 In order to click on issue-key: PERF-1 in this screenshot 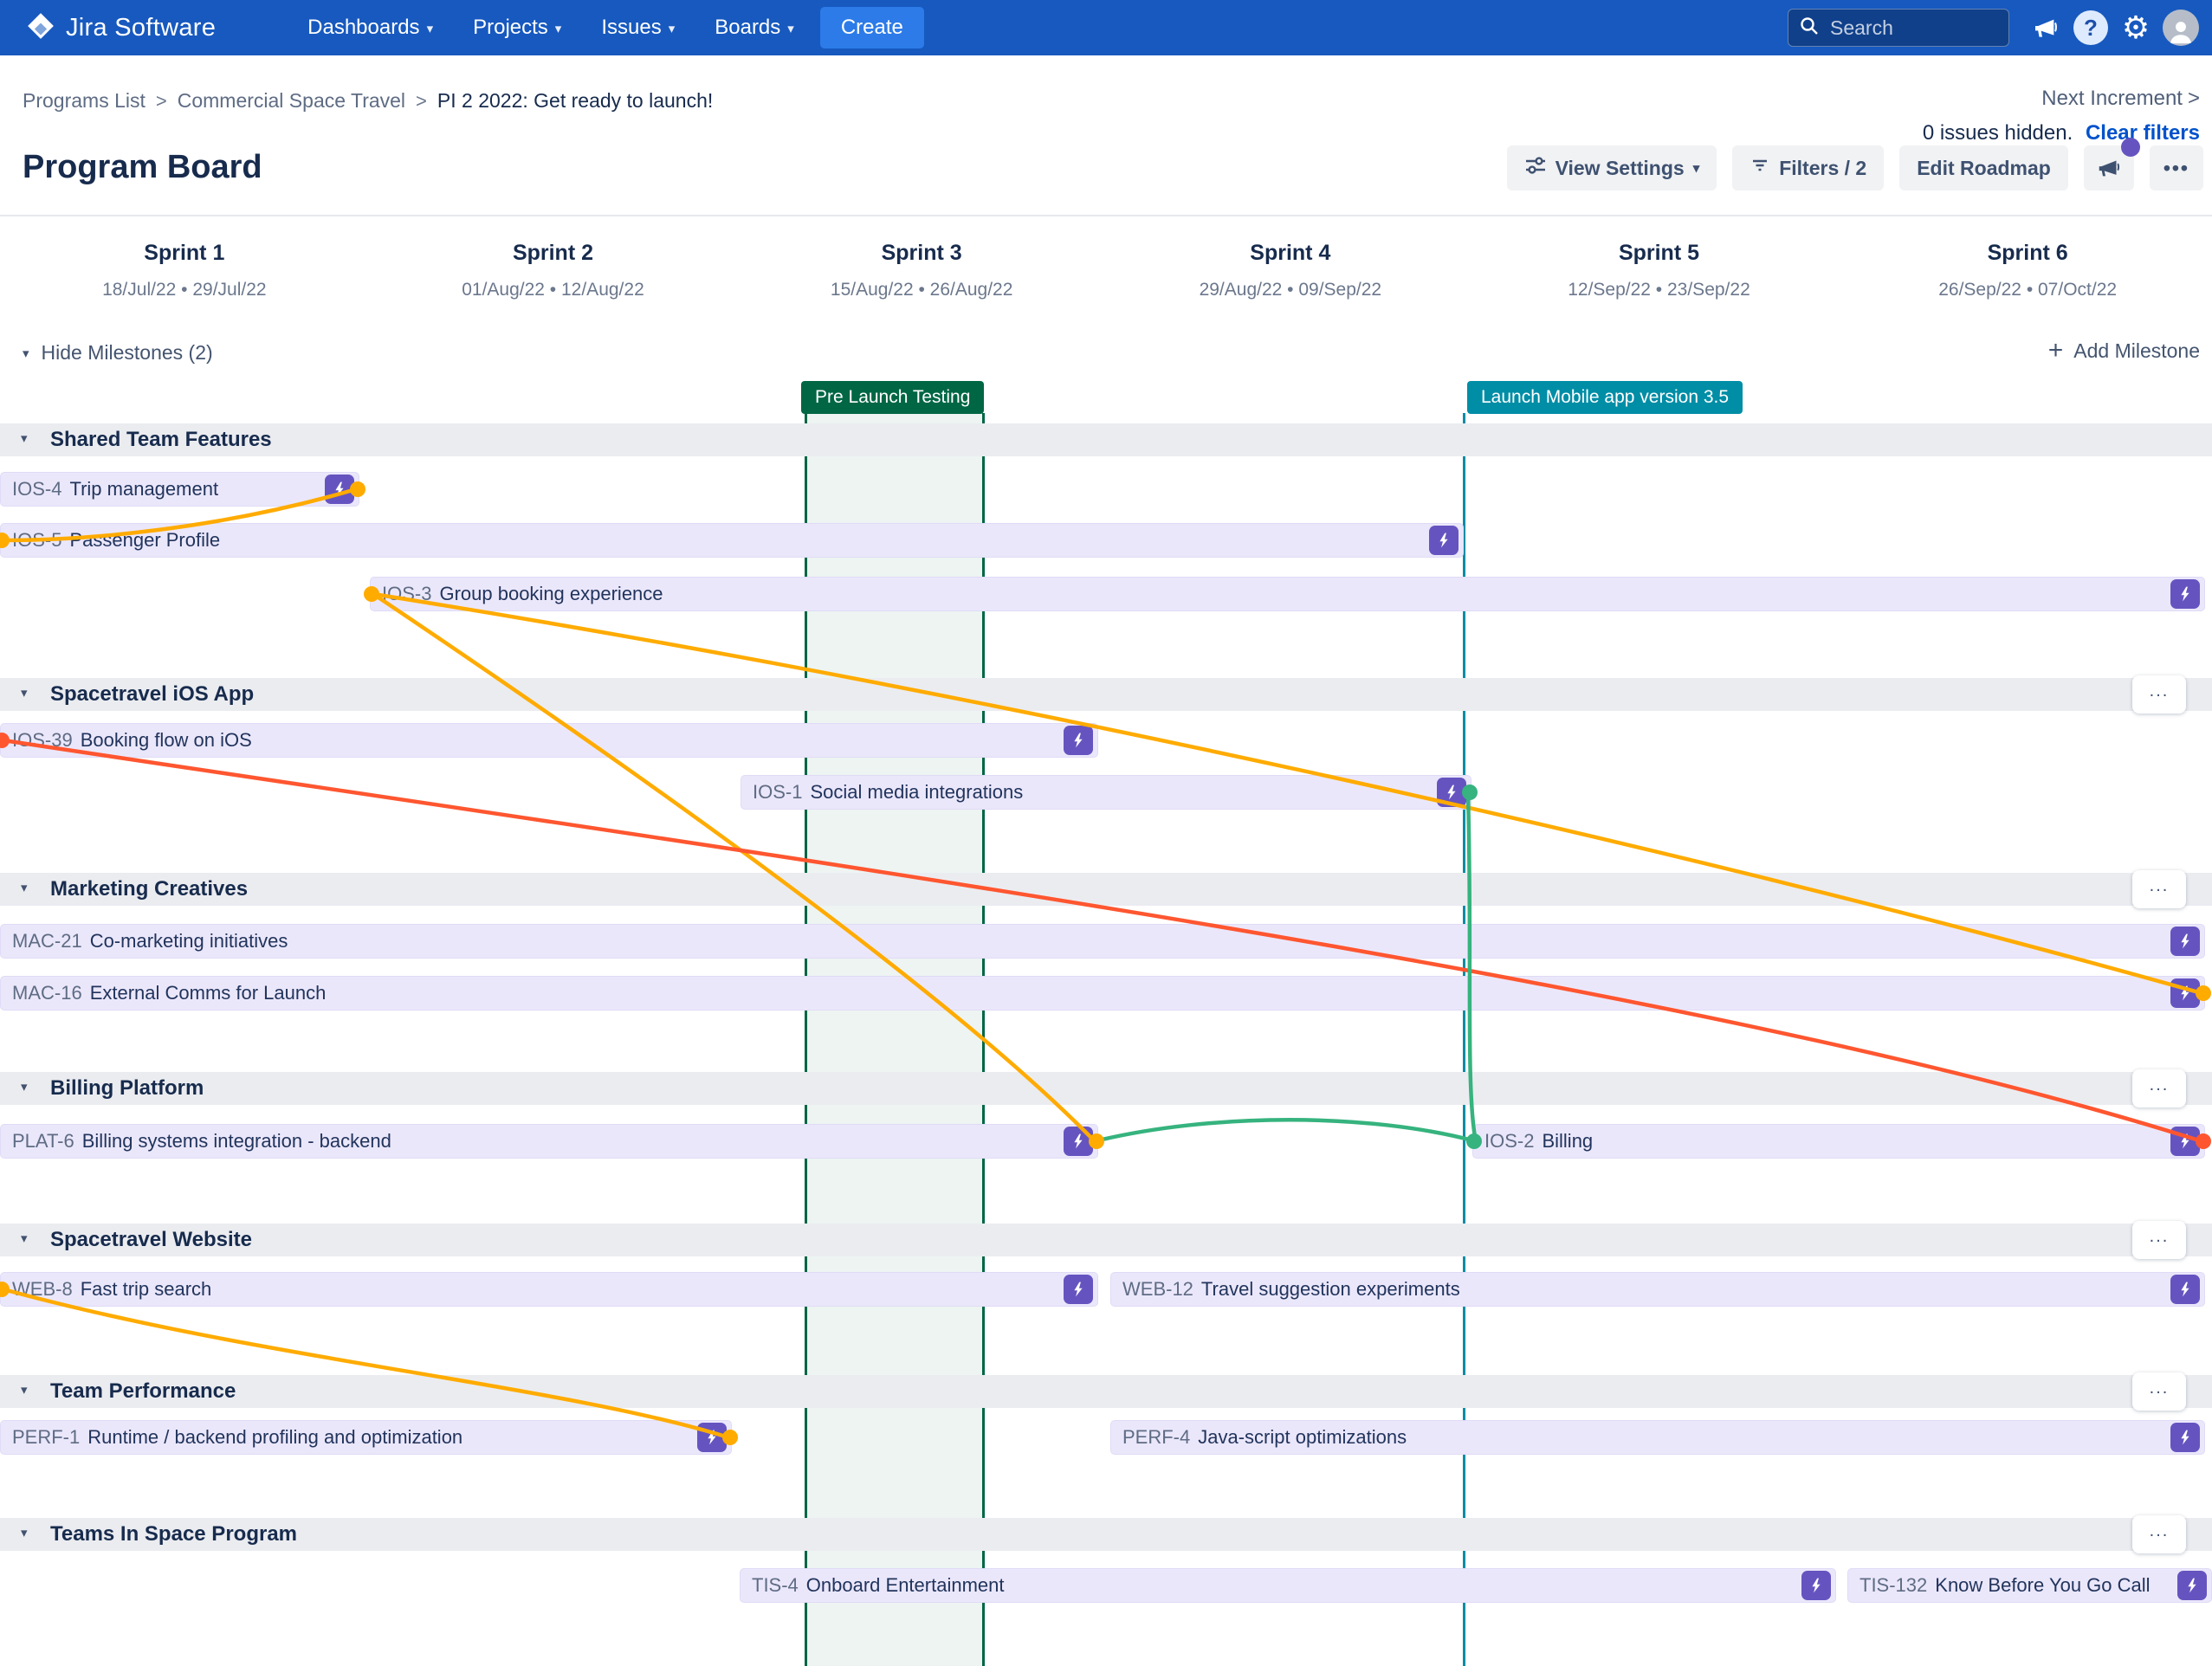, I will do `click(46, 1437)`.